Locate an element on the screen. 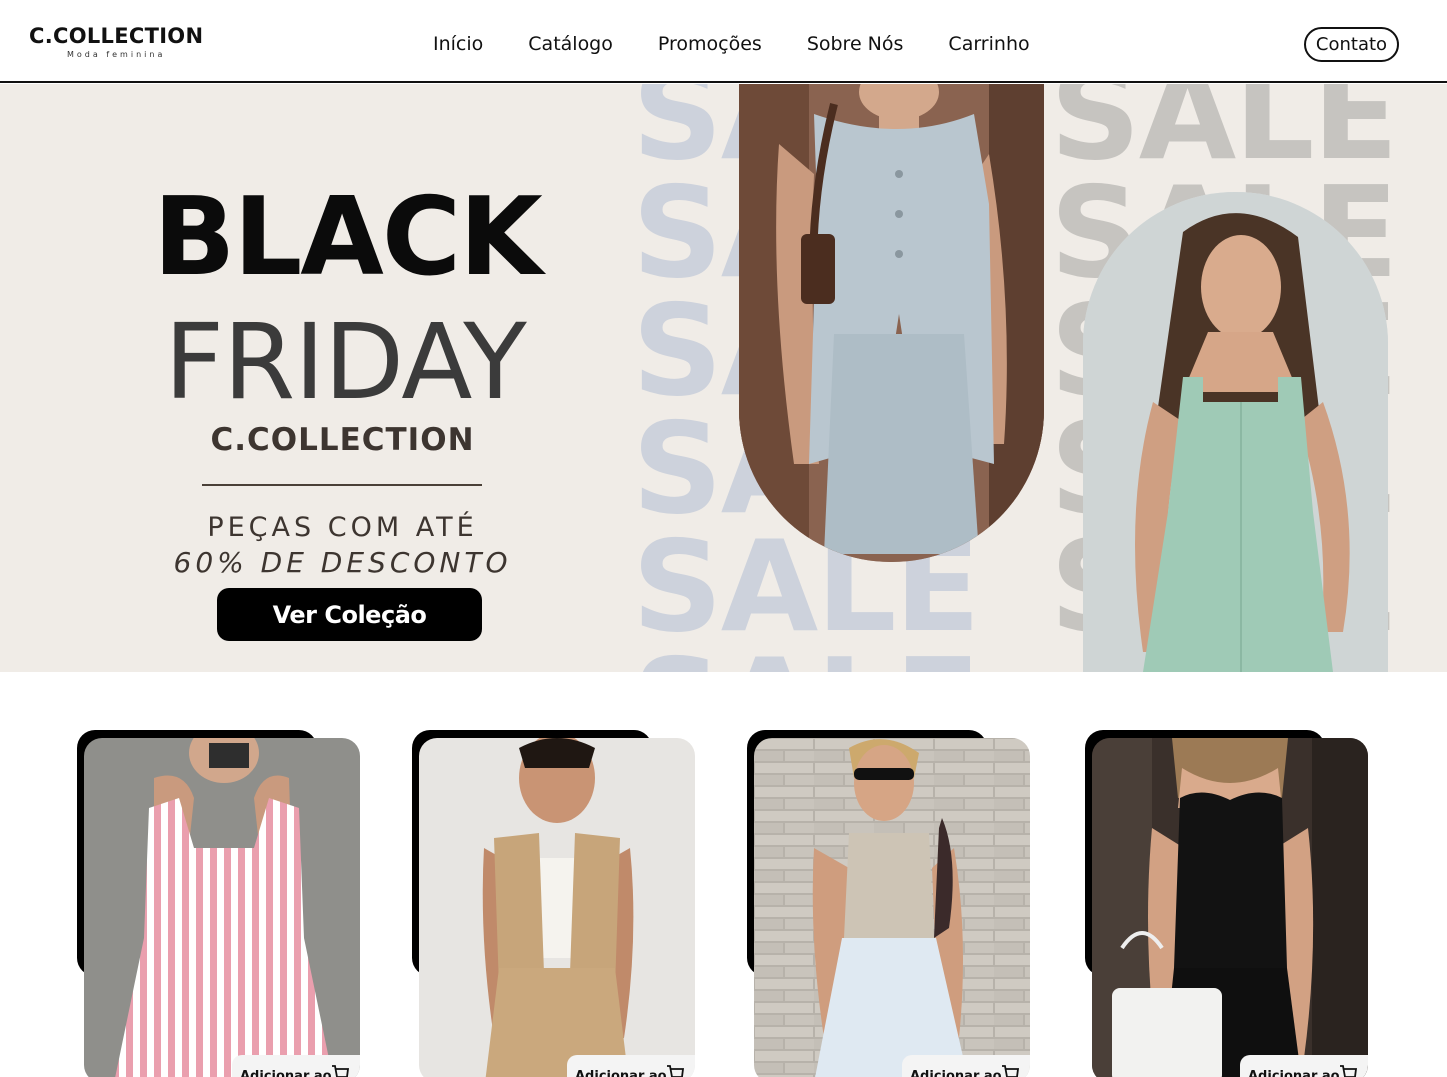 Image resolution: width=1447 pixels, height=1077 pixels. sale-word: SALE is located at coordinates (806, 657).